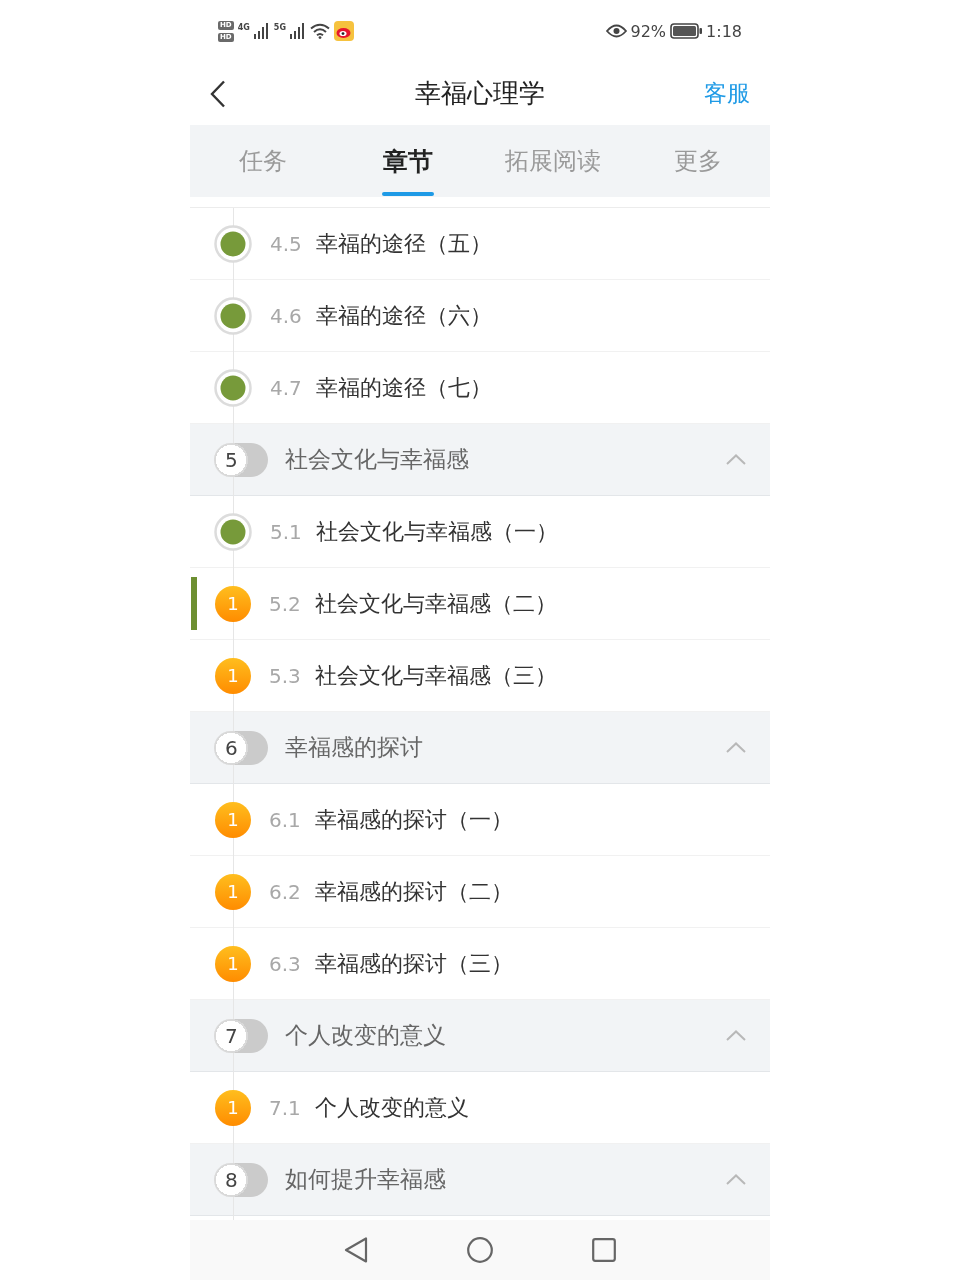  What do you see at coordinates (403, 315) in the screenshot?
I see `lesson-title: 幸福的途径（六）` at bounding box center [403, 315].